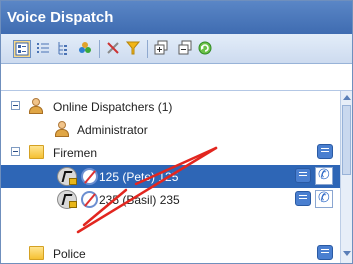 The height and width of the screenshot is (264, 353). Describe the element at coordinates (60, 17) in the screenshot. I see `window-title: Voice Dispatch` at that location.